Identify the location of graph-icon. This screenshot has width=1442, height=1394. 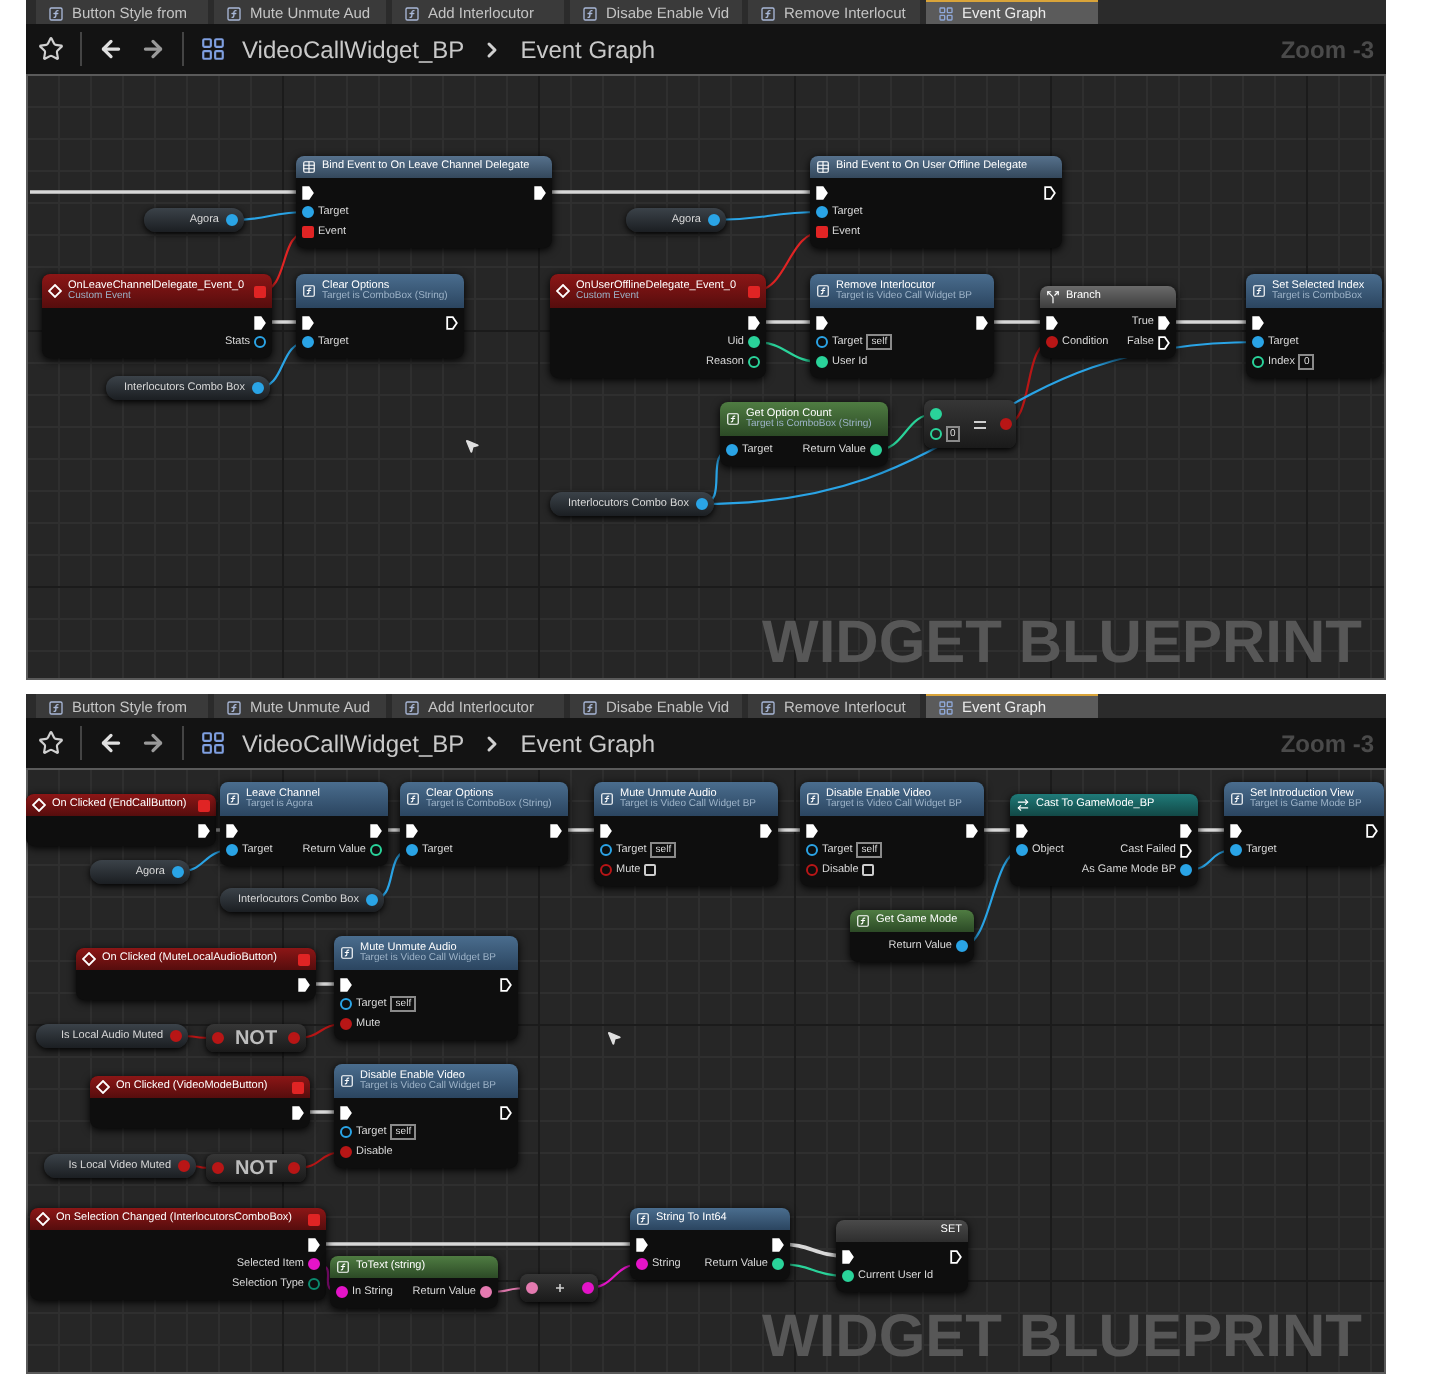
(946, 707).